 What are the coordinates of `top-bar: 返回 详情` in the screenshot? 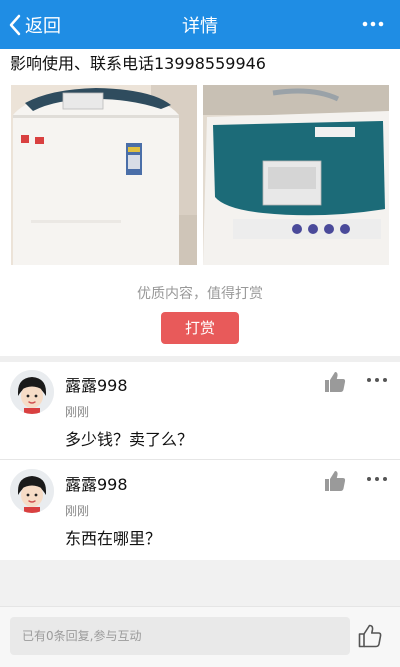 It's located at (200, 24).